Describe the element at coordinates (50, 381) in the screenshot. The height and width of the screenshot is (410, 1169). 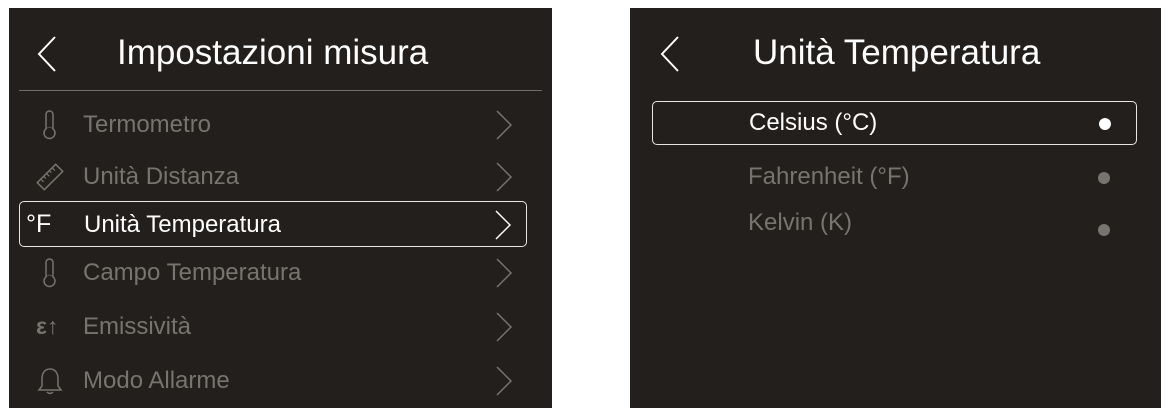
I see `bell-icon` at that location.